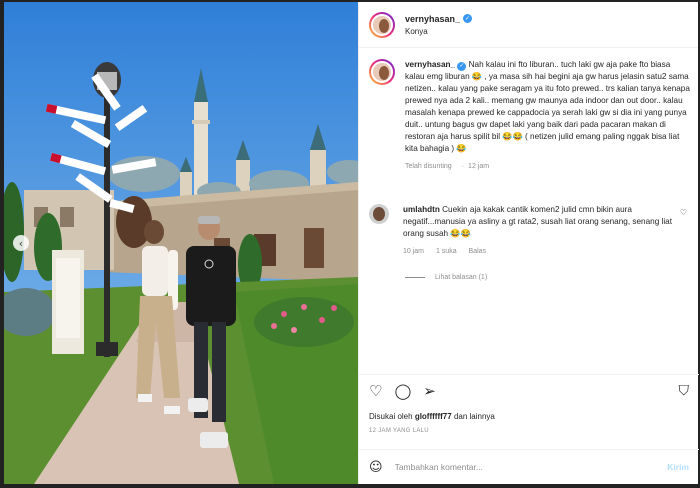  Describe the element at coordinates (428, 166) in the screenshot. I see `caption-edited-label: Telah disunting` at that location.